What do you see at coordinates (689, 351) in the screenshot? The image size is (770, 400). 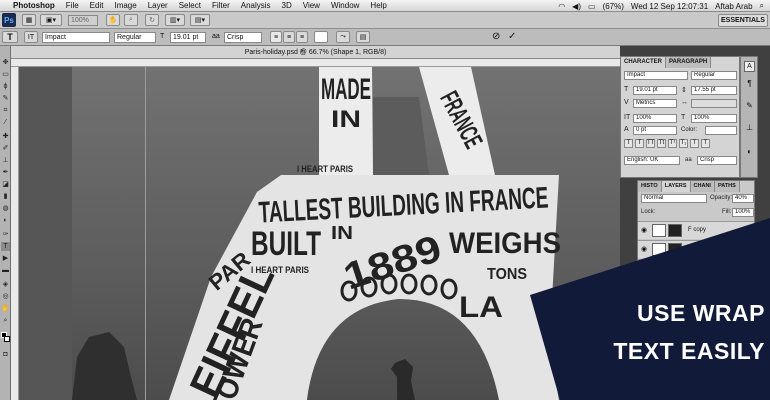 I see `banner-line-2: TEXT EASILY` at bounding box center [689, 351].